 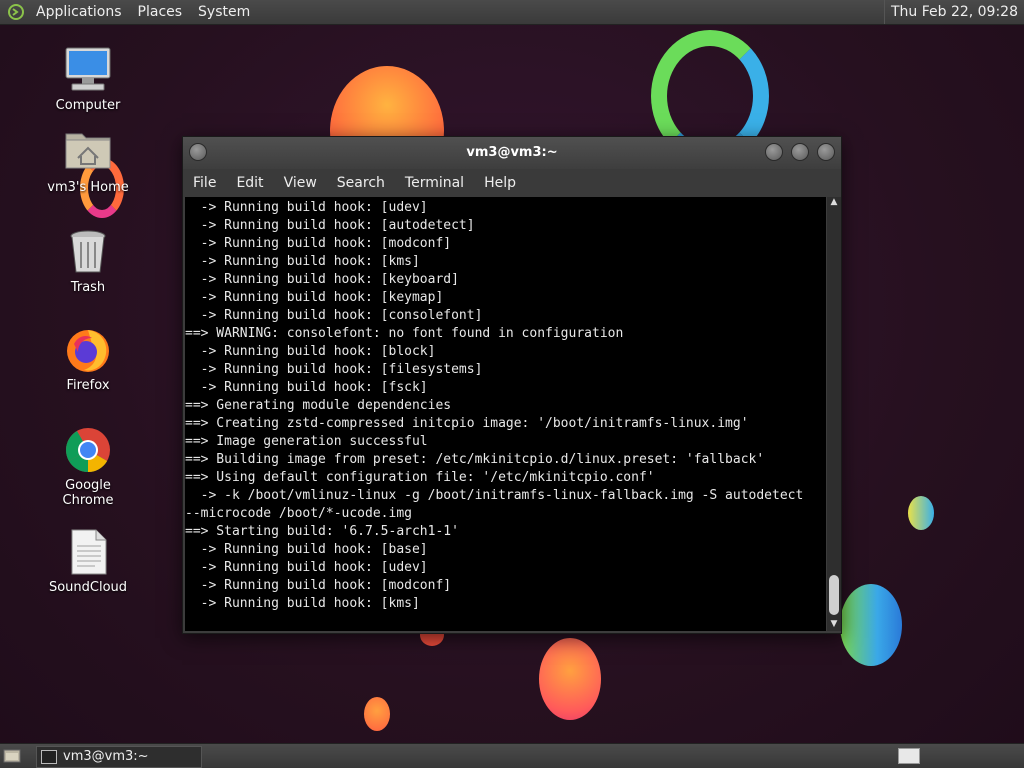 I want to click on bottom-taskbar: vm3@vm3:~, so click(x=512, y=755).